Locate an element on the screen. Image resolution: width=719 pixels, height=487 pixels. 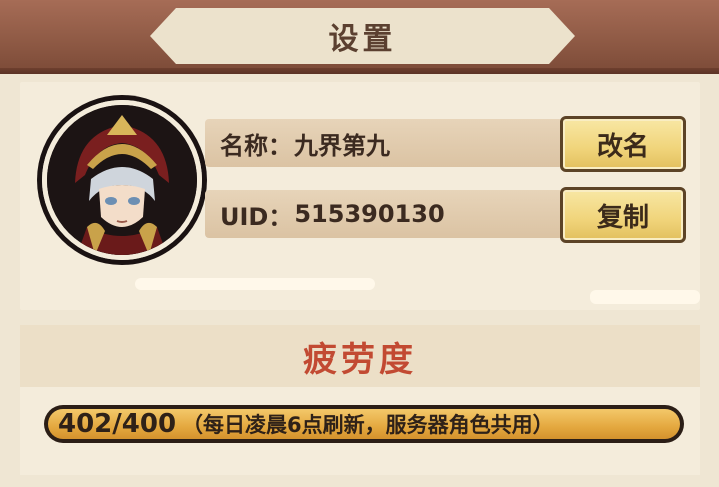
fatigue-note: （每日凌晨6点刷新，服务器角色共用） is located at coordinates (368, 425).